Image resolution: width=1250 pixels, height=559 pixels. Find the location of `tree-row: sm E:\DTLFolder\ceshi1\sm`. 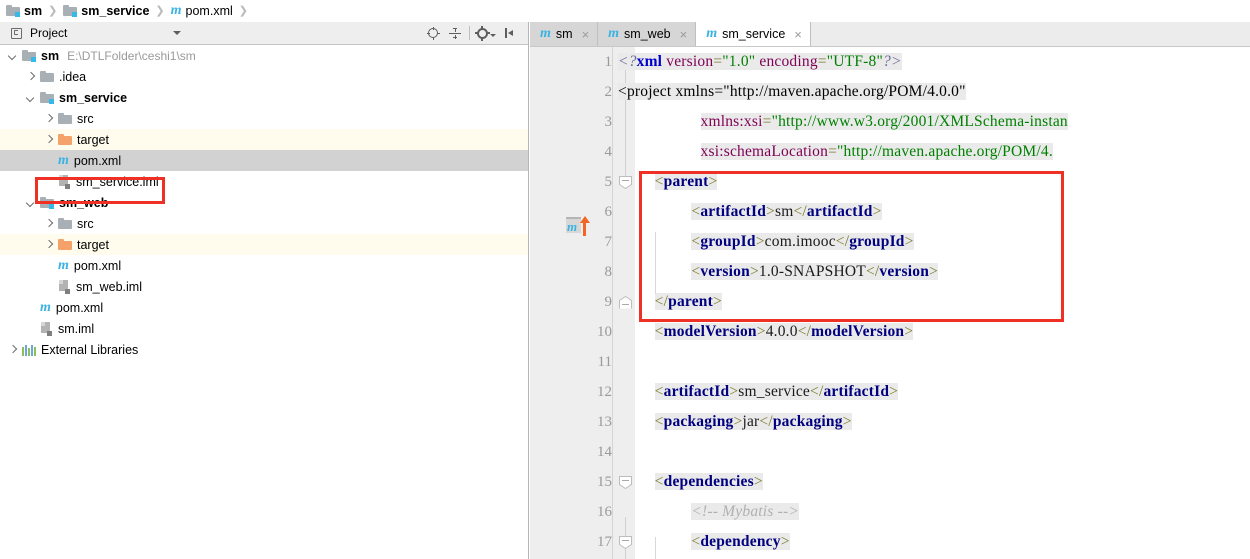

tree-row: sm E:\DTLFolder\ceshi1\sm is located at coordinates (264, 55).